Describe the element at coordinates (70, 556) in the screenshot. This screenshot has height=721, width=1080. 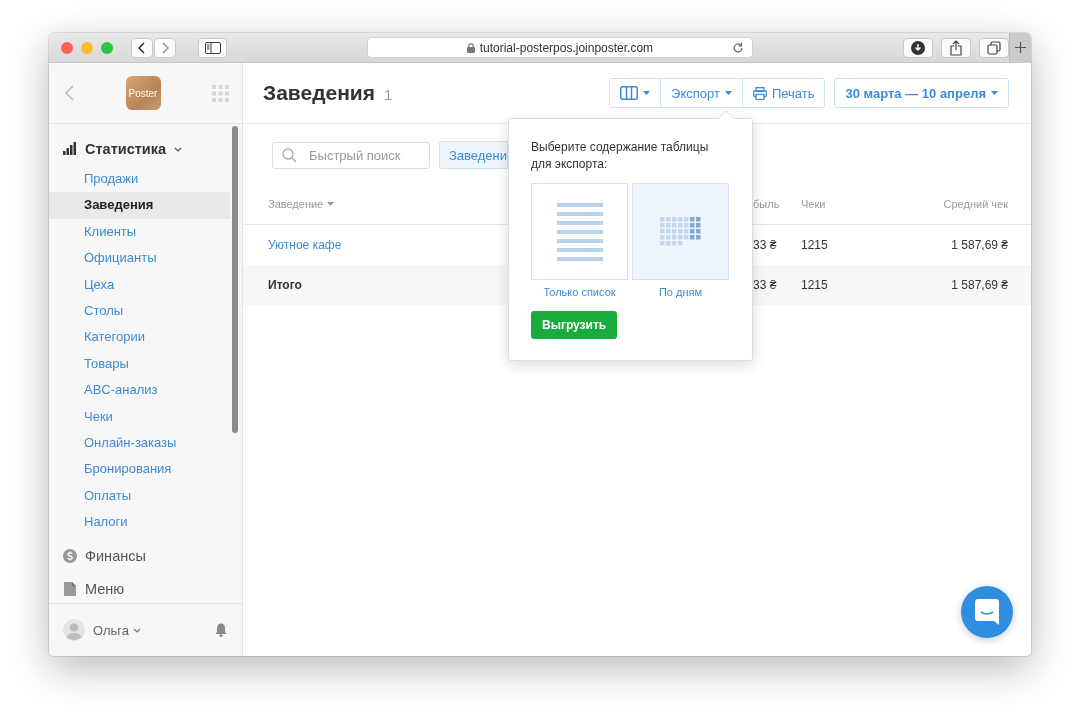
I see `dollar-coin-icon` at that location.